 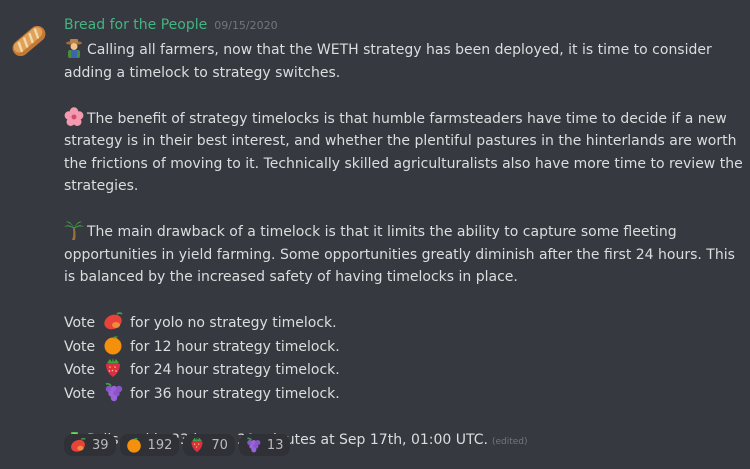 What do you see at coordinates (404, 370) in the screenshot?
I see `vote-line-strawberry: Vote for 24 hour strategy timelock.` at bounding box center [404, 370].